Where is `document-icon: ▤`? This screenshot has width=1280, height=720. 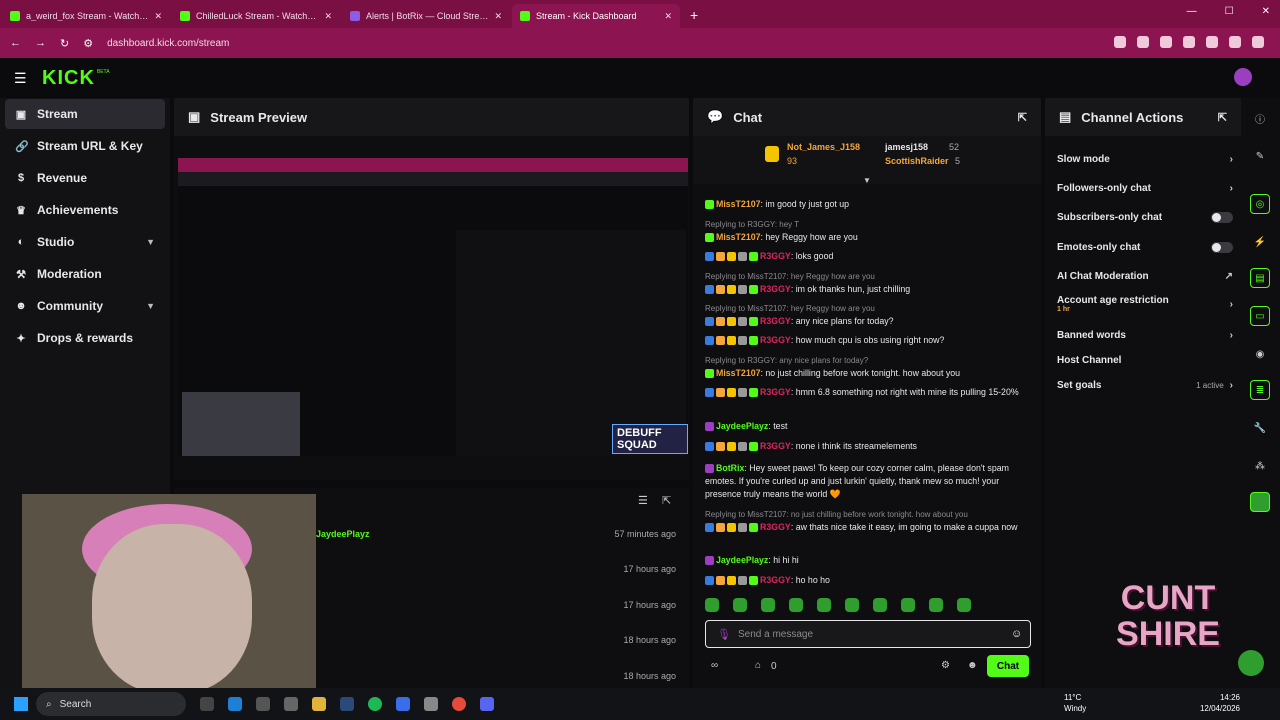
document-icon: ▤ is located at coordinates (1260, 278).